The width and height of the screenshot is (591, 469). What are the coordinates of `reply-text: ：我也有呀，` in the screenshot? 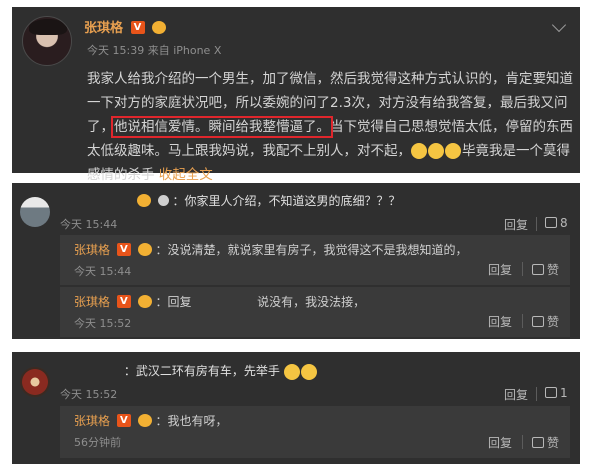 It's located at (191, 421).